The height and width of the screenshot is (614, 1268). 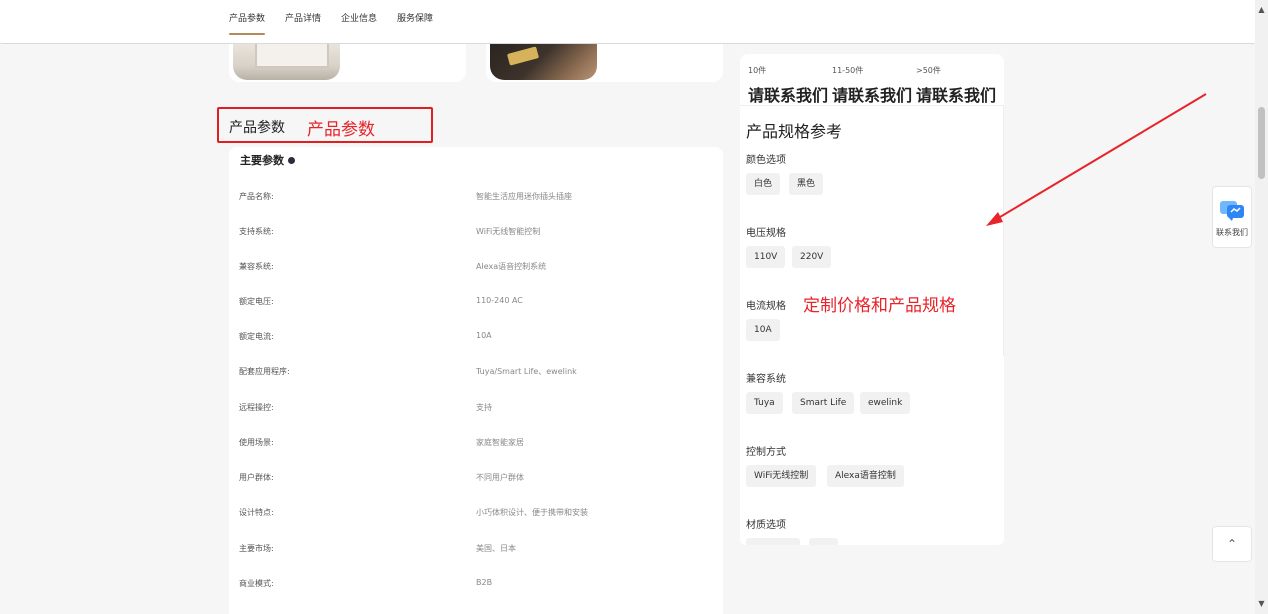 What do you see at coordinates (303, 22) in the screenshot?
I see `tab-product-details: 产品详情` at bounding box center [303, 22].